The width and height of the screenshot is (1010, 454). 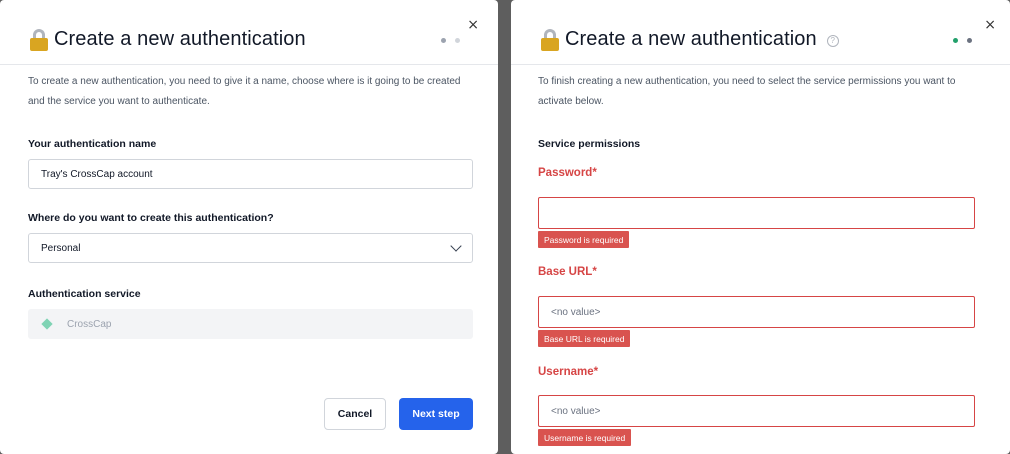 I want to click on location-select: Personal, so click(x=250, y=248).